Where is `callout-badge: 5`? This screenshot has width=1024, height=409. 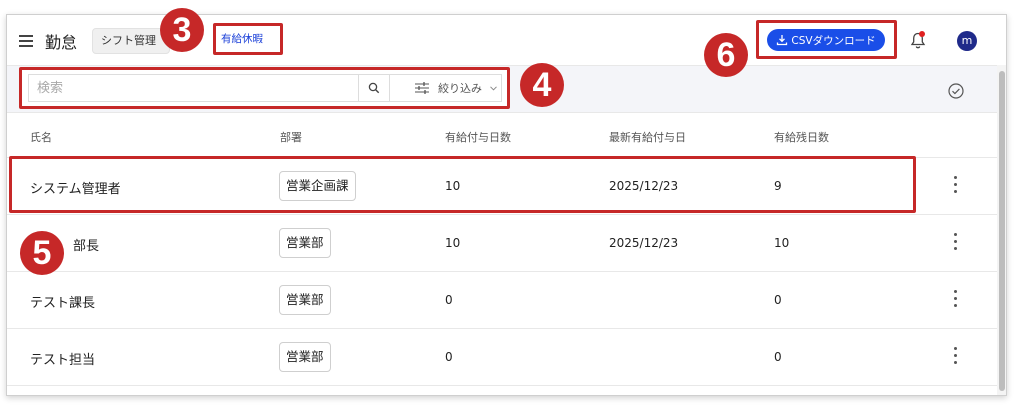
callout-badge: 5 is located at coordinates (42, 253).